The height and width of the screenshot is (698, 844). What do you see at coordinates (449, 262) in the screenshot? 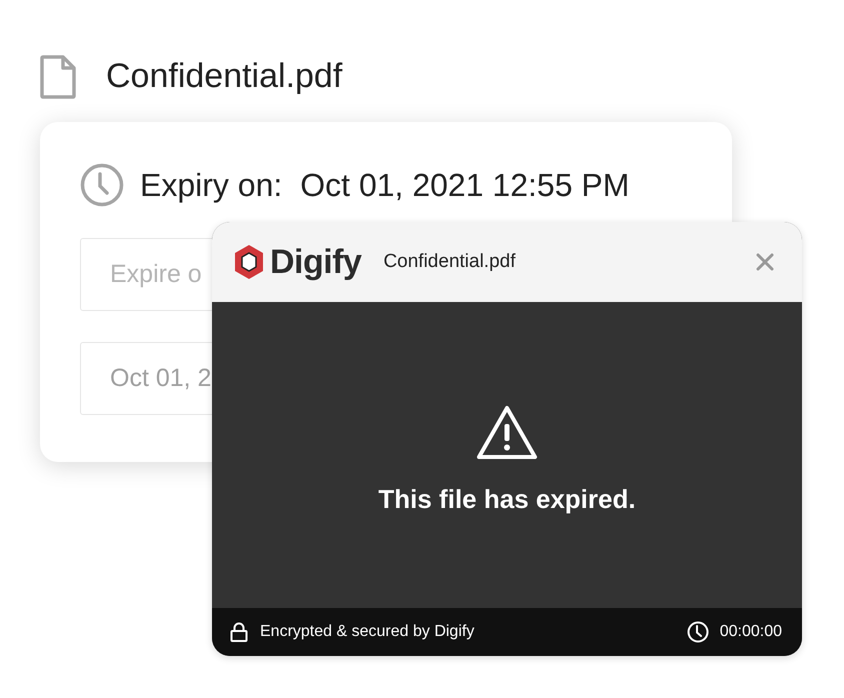
I see `viewer-file-name: Confidential.pdf` at bounding box center [449, 262].